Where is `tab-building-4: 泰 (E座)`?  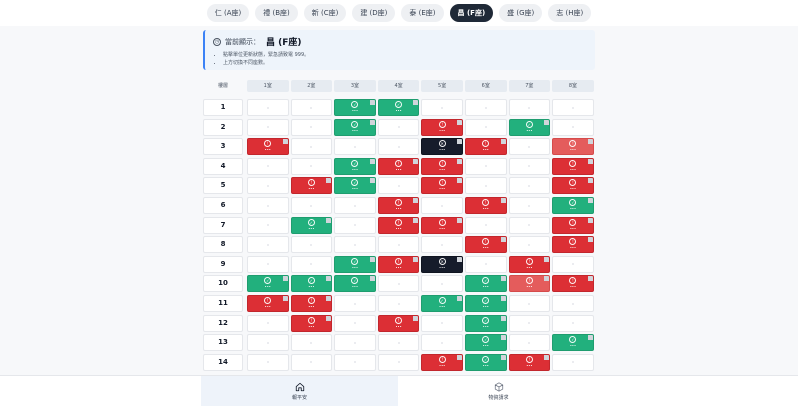
tab-building-4: 泰 (E座) is located at coordinates (422, 13).